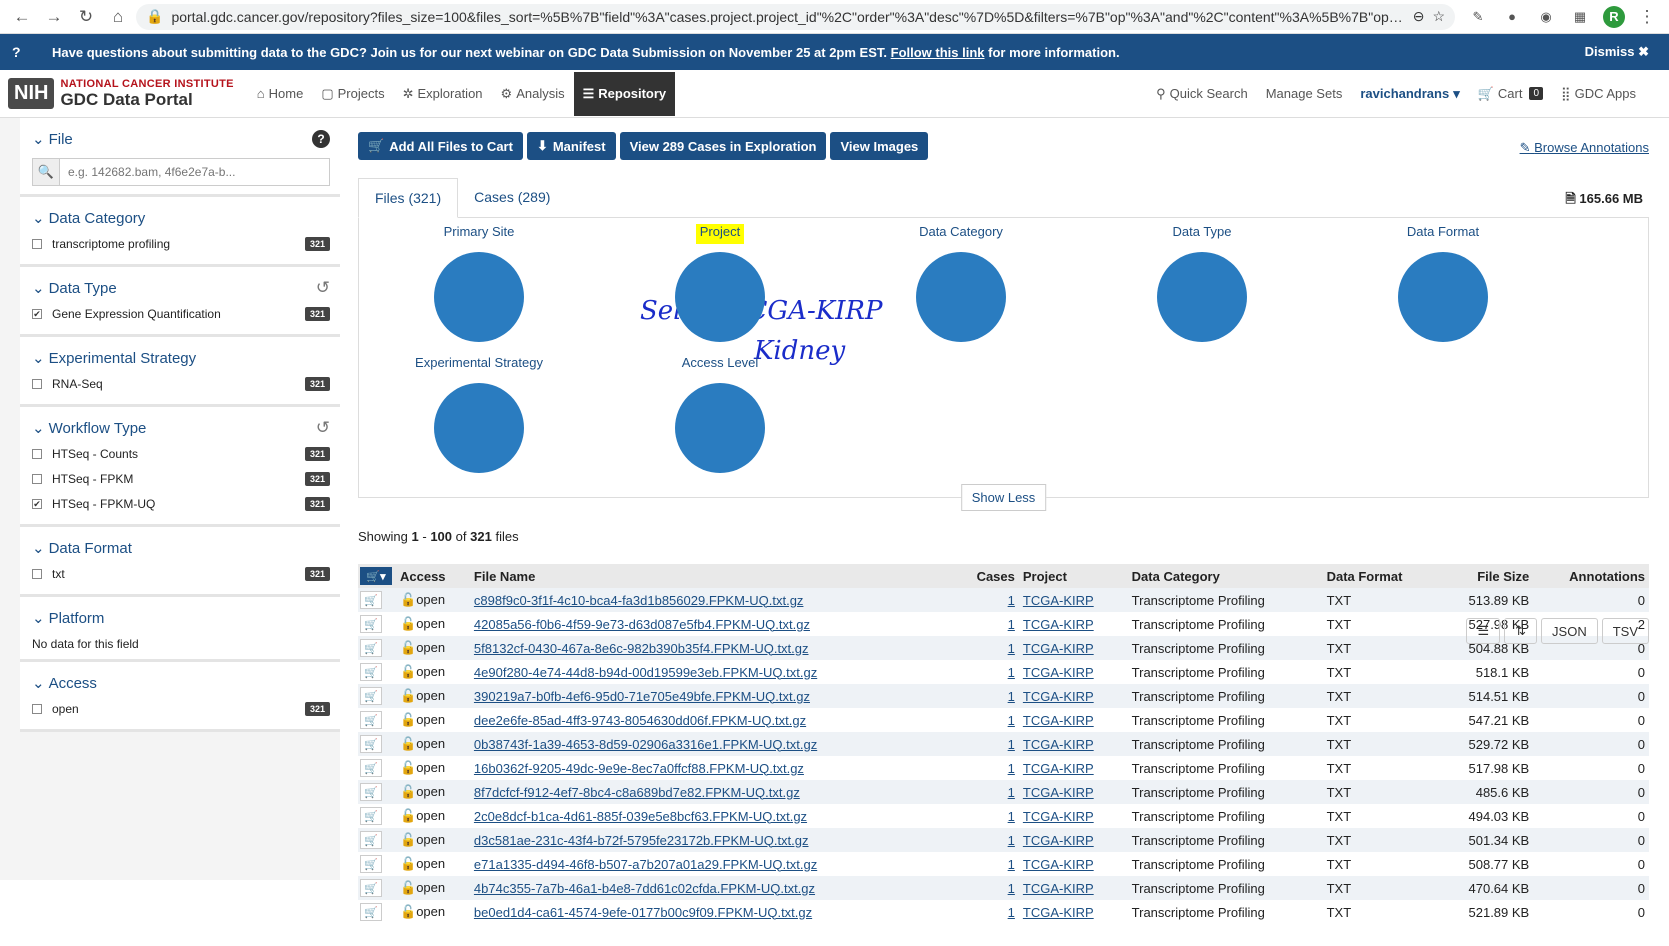  What do you see at coordinates (68, 618) in the screenshot?
I see `facet-toggle: ⌄ Platform` at bounding box center [68, 618].